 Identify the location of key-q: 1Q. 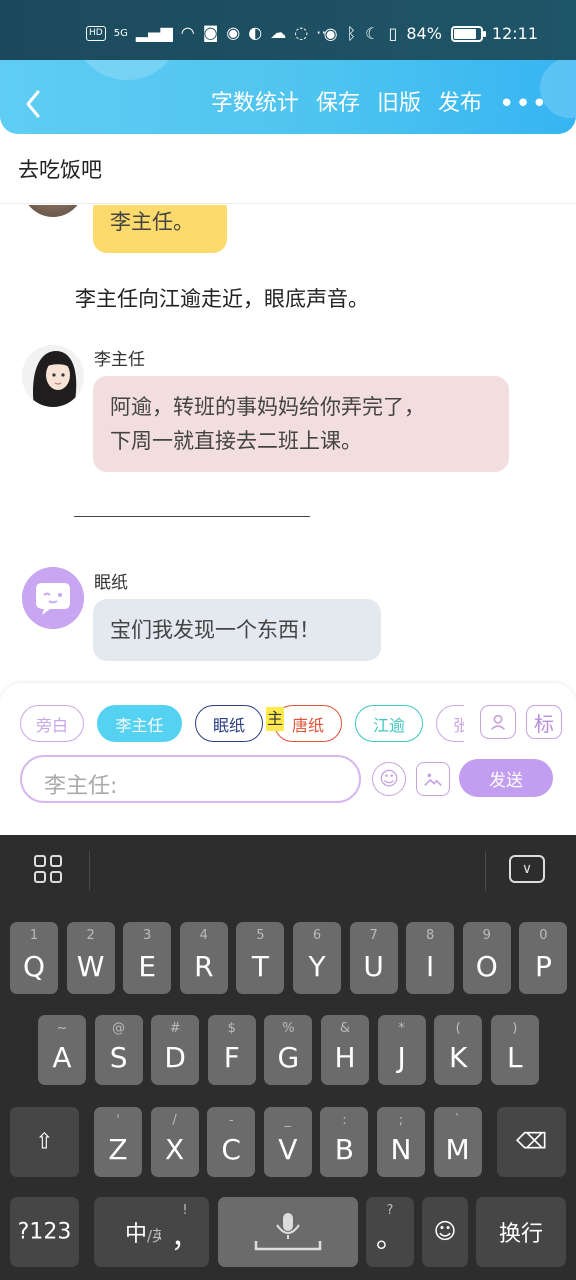
(34, 958).